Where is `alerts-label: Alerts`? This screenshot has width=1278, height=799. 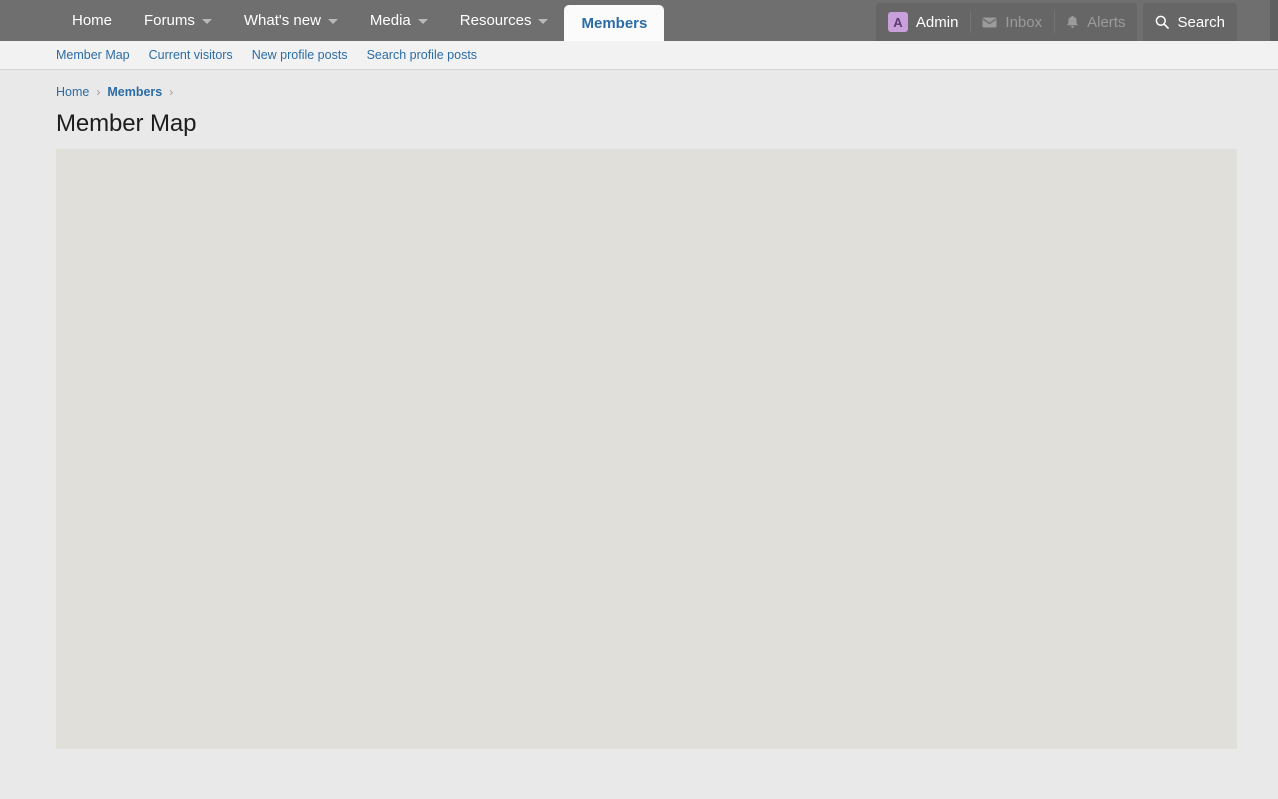 alerts-label: Alerts is located at coordinates (1106, 22).